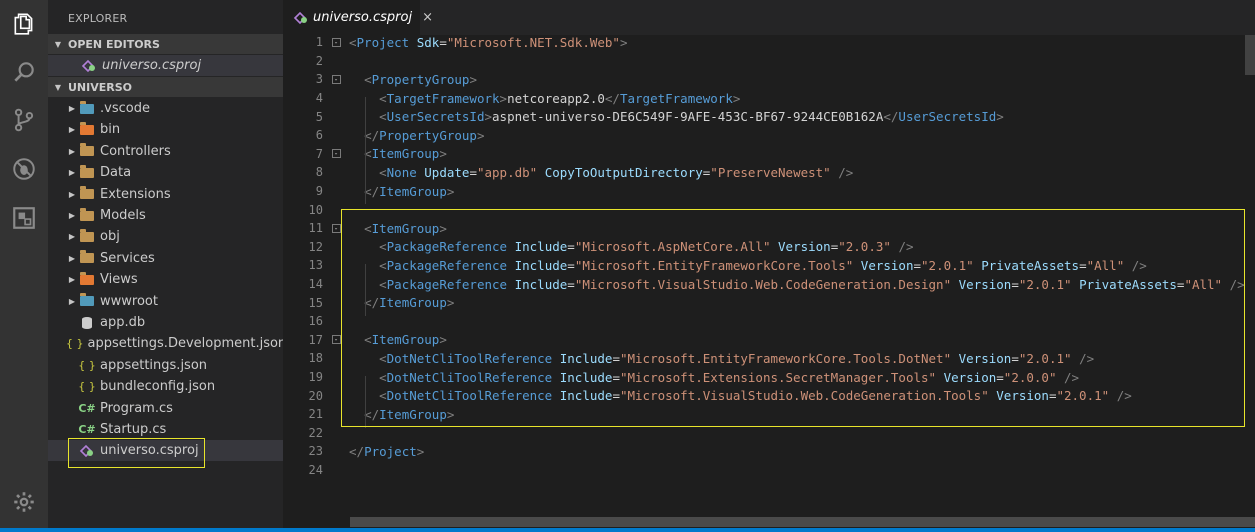 The width and height of the screenshot is (1255, 532). I want to click on tree-item-label: Services, so click(127, 258).